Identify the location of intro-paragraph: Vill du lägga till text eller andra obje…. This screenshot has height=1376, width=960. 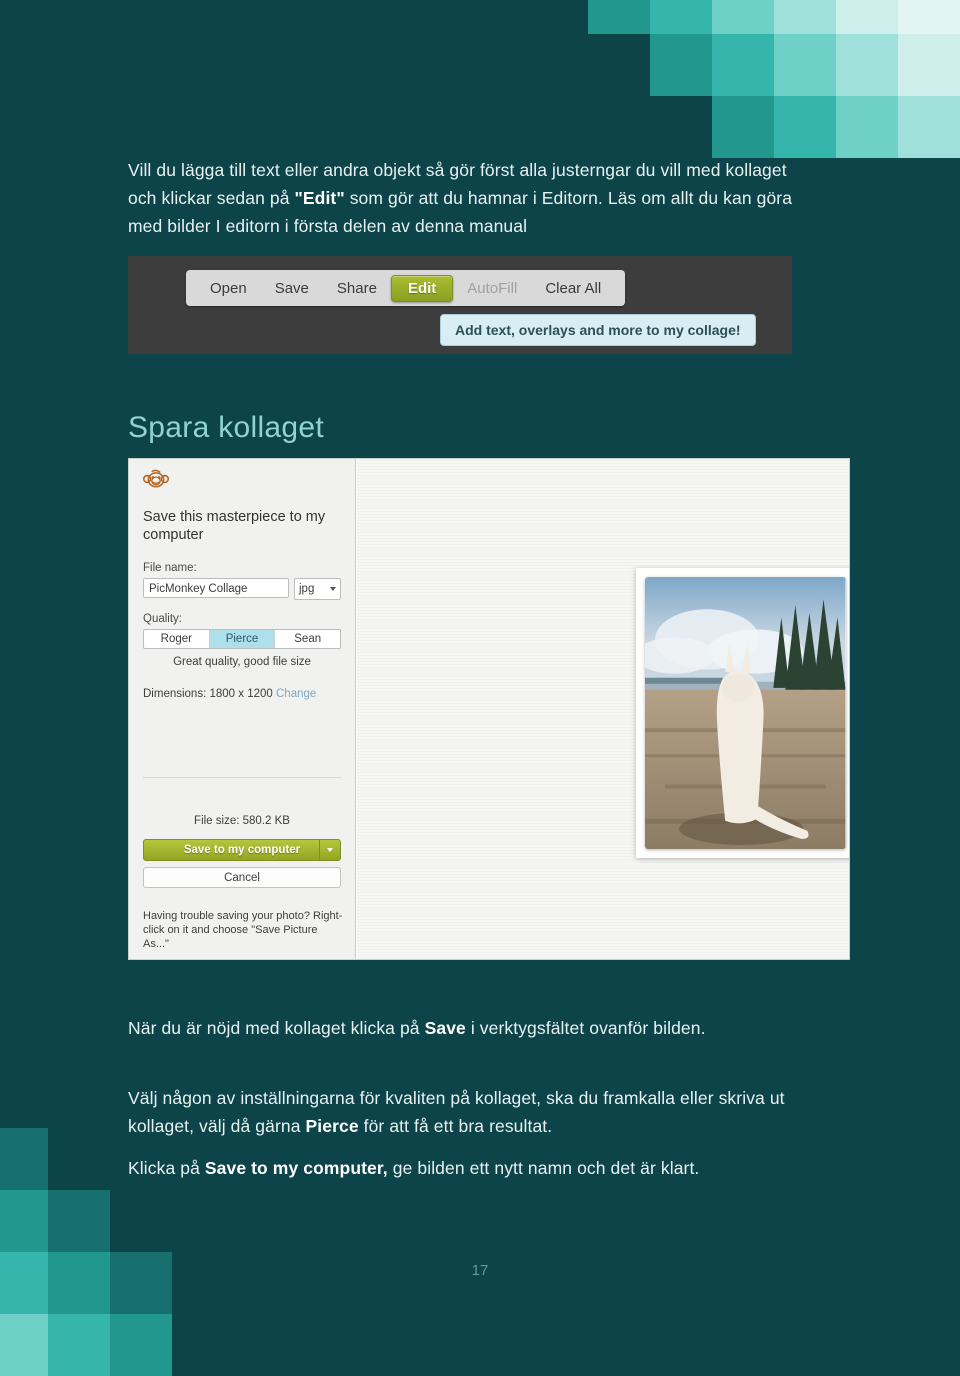
(473, 198).